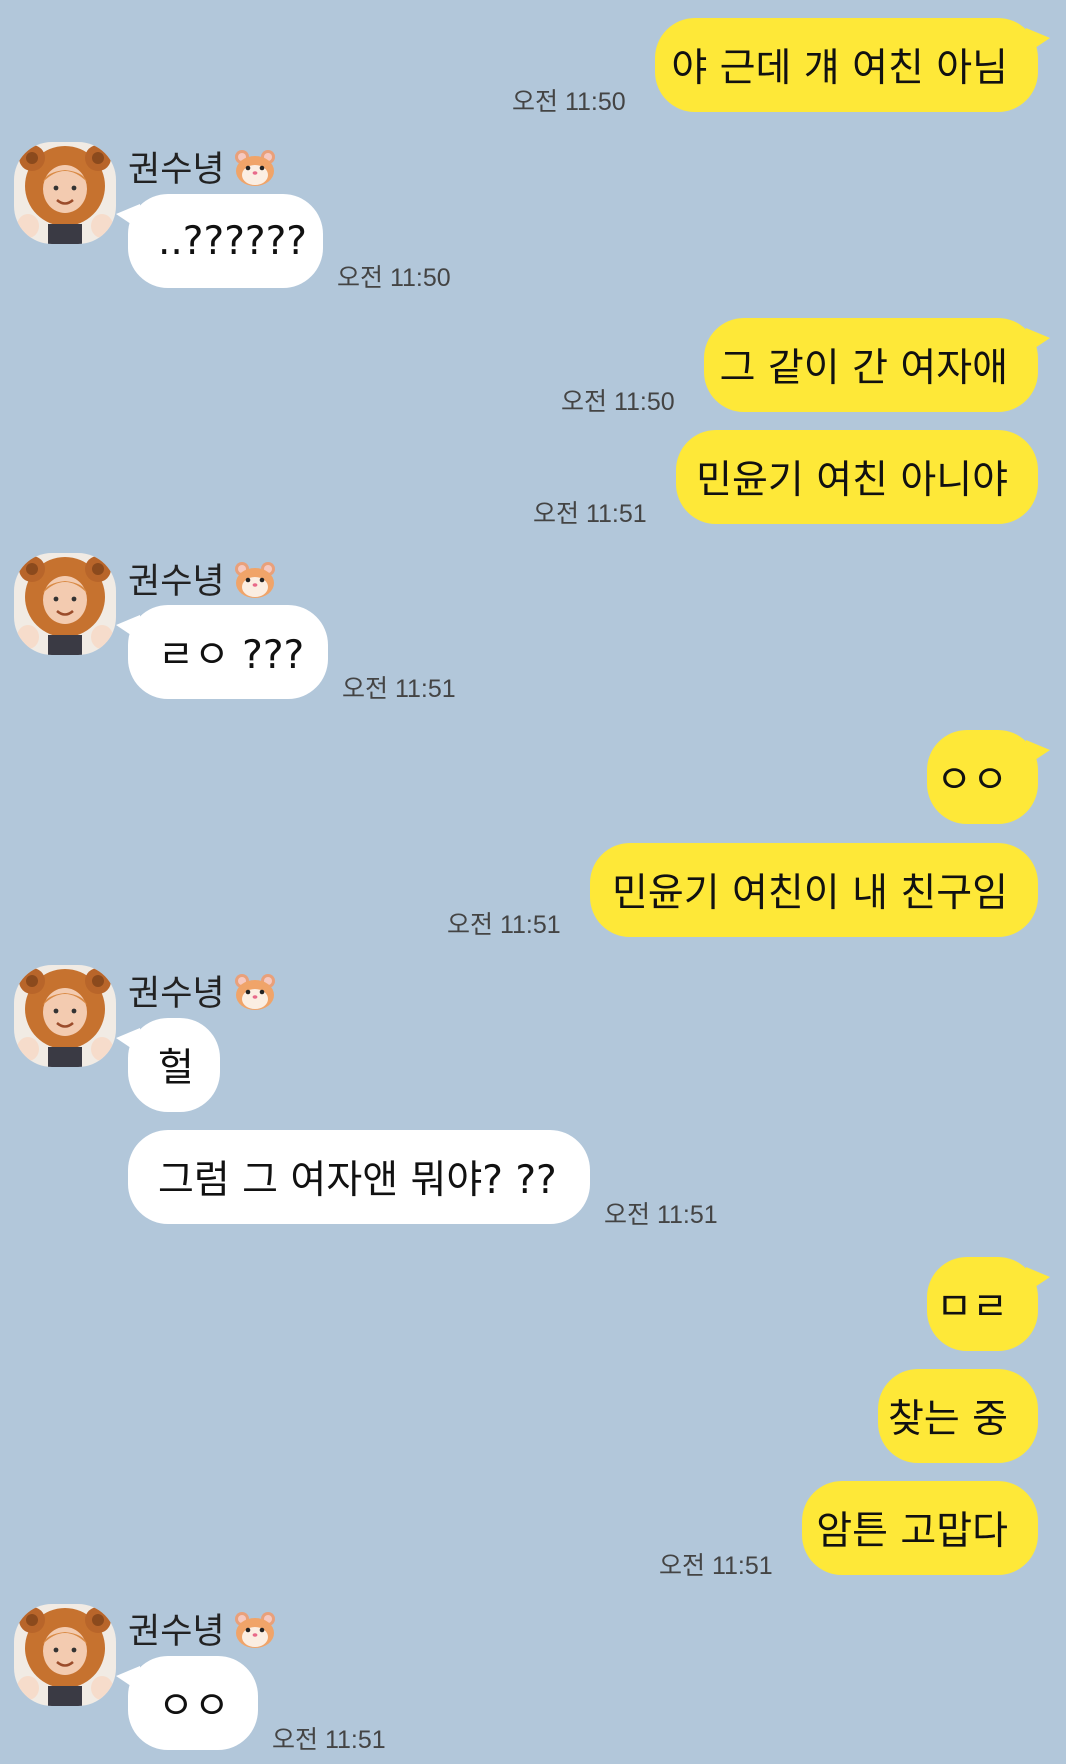 The image size is (1066, 1764). I want to click on incoming-message-bubble: 그럼 그 여자앤 뭐야? ??, so click(359, 1177).